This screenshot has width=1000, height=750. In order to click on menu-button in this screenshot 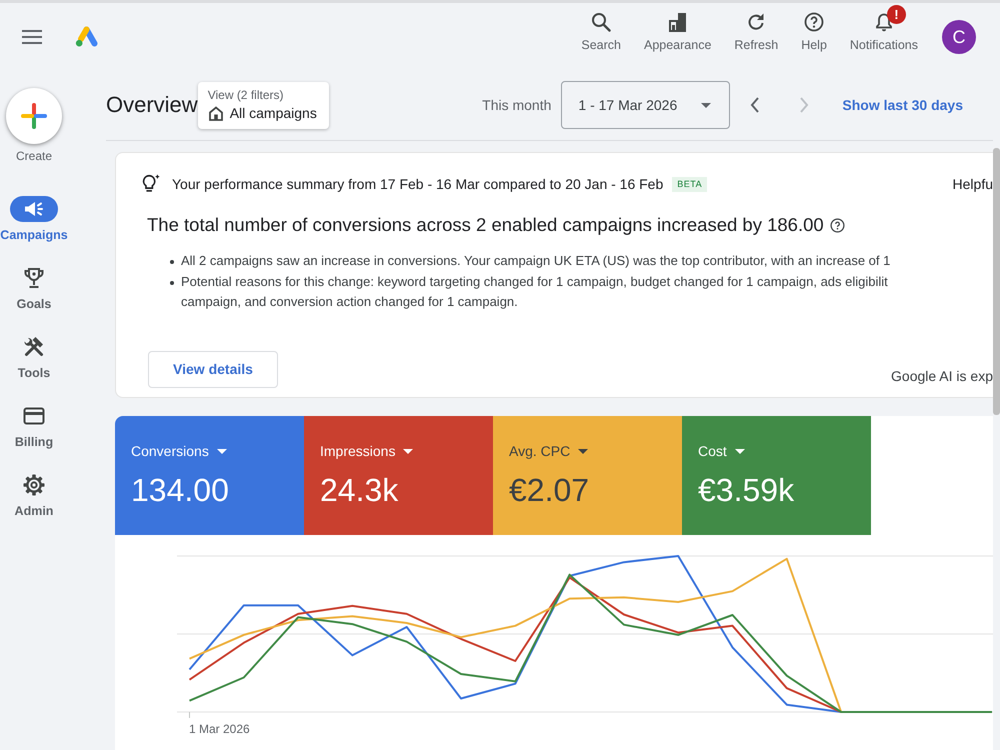, I will do `click(32, 37)`.